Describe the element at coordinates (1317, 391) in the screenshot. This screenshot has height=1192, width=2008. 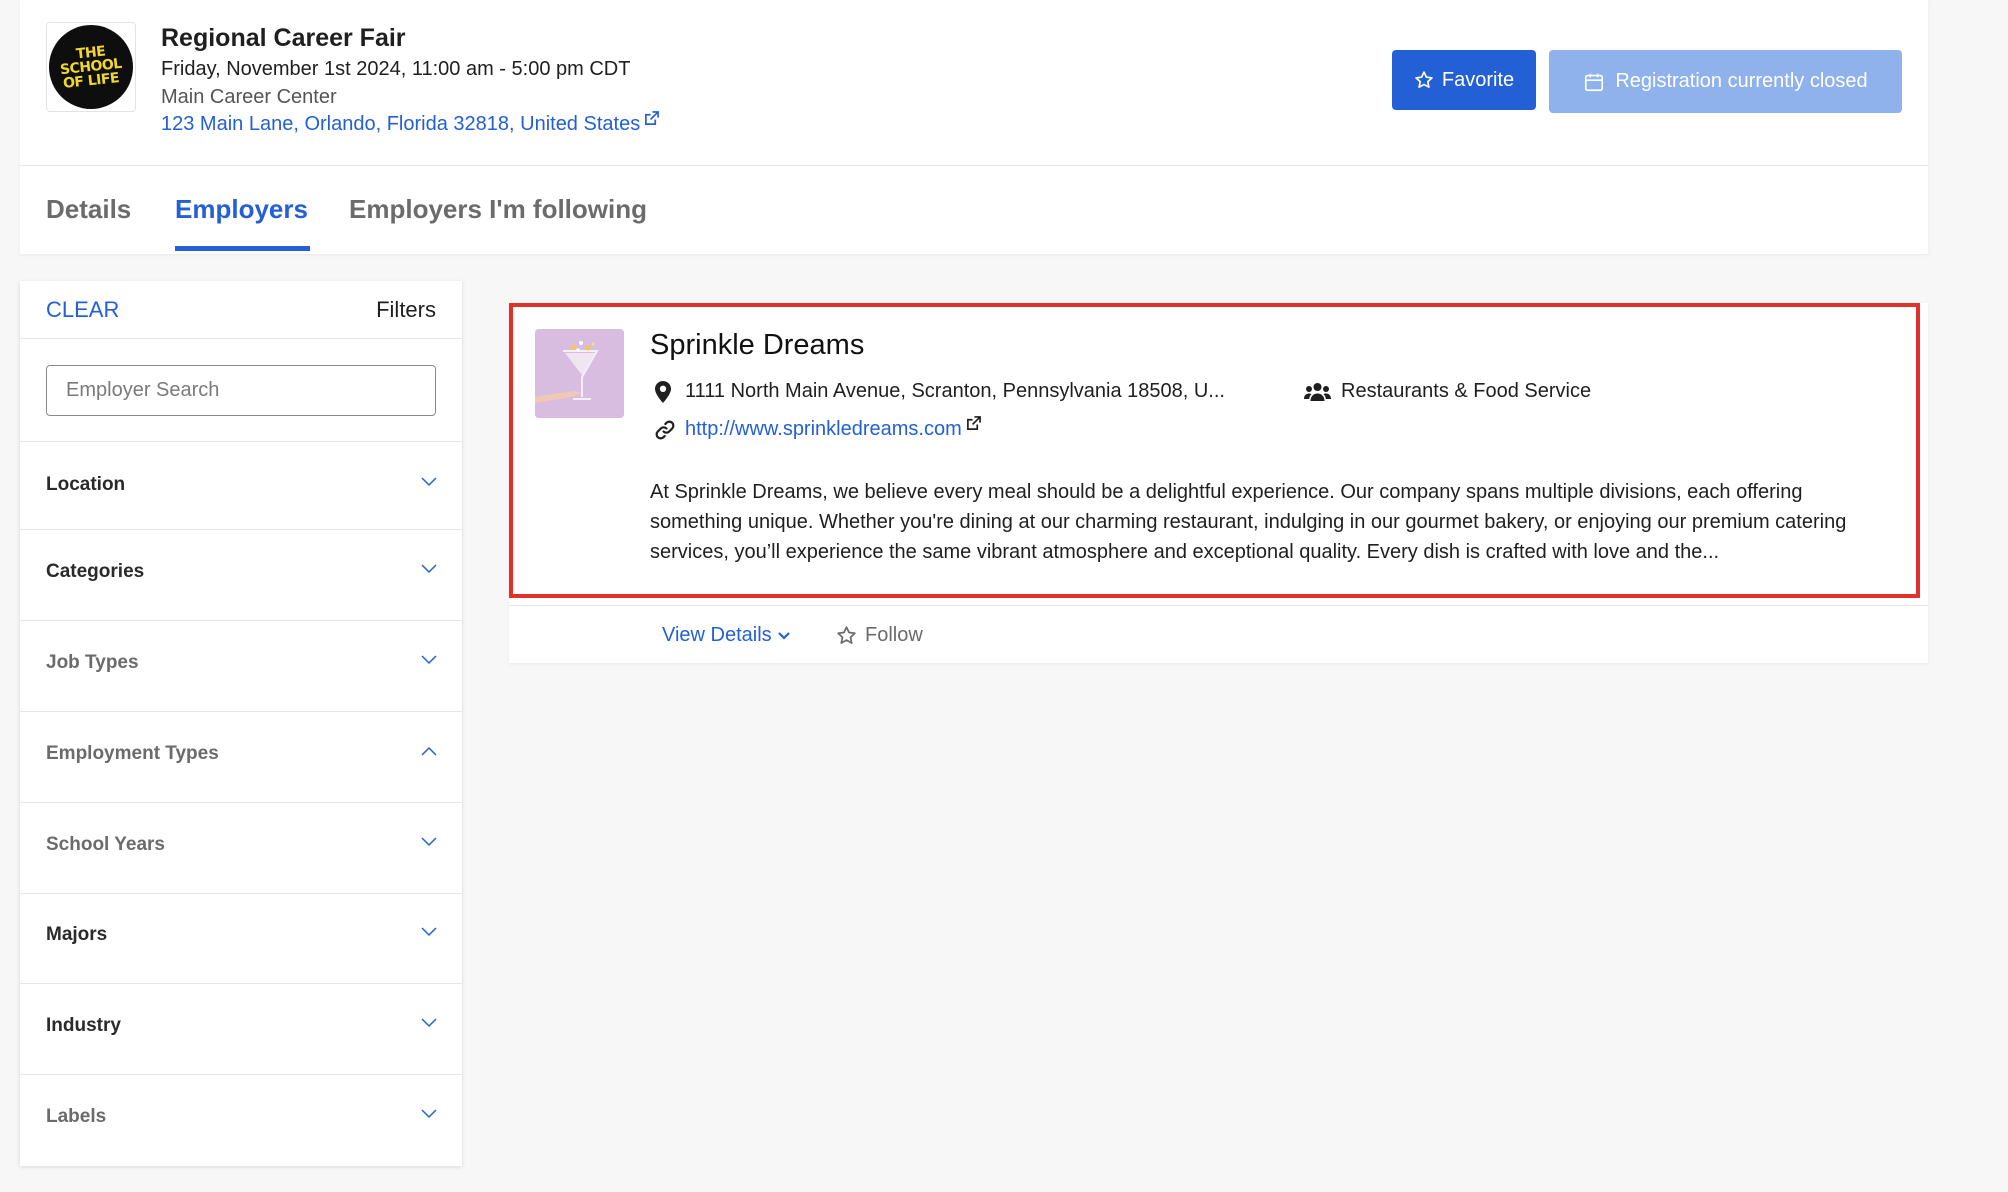
I see `users-icon` at that location.